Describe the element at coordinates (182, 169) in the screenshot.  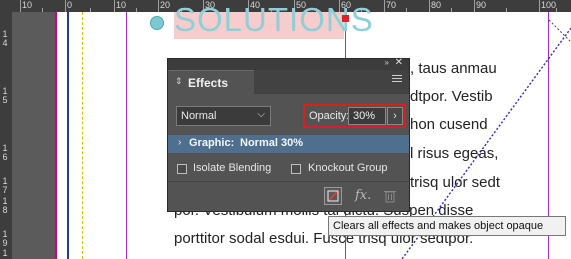
I see `isolate-blending-checkbox` at that location.